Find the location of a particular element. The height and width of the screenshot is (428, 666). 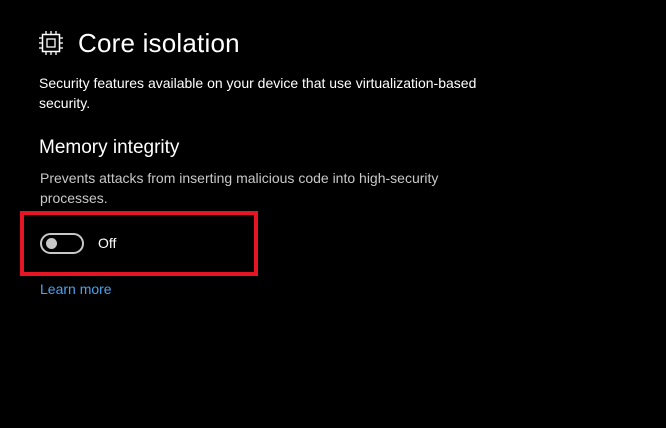

page-header: Core isolation is located at coordinates (139, 43).